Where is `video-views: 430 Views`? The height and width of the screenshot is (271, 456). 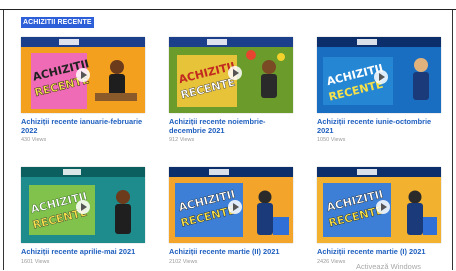
video-views: 430 Views is located at coordinates (34, 140).